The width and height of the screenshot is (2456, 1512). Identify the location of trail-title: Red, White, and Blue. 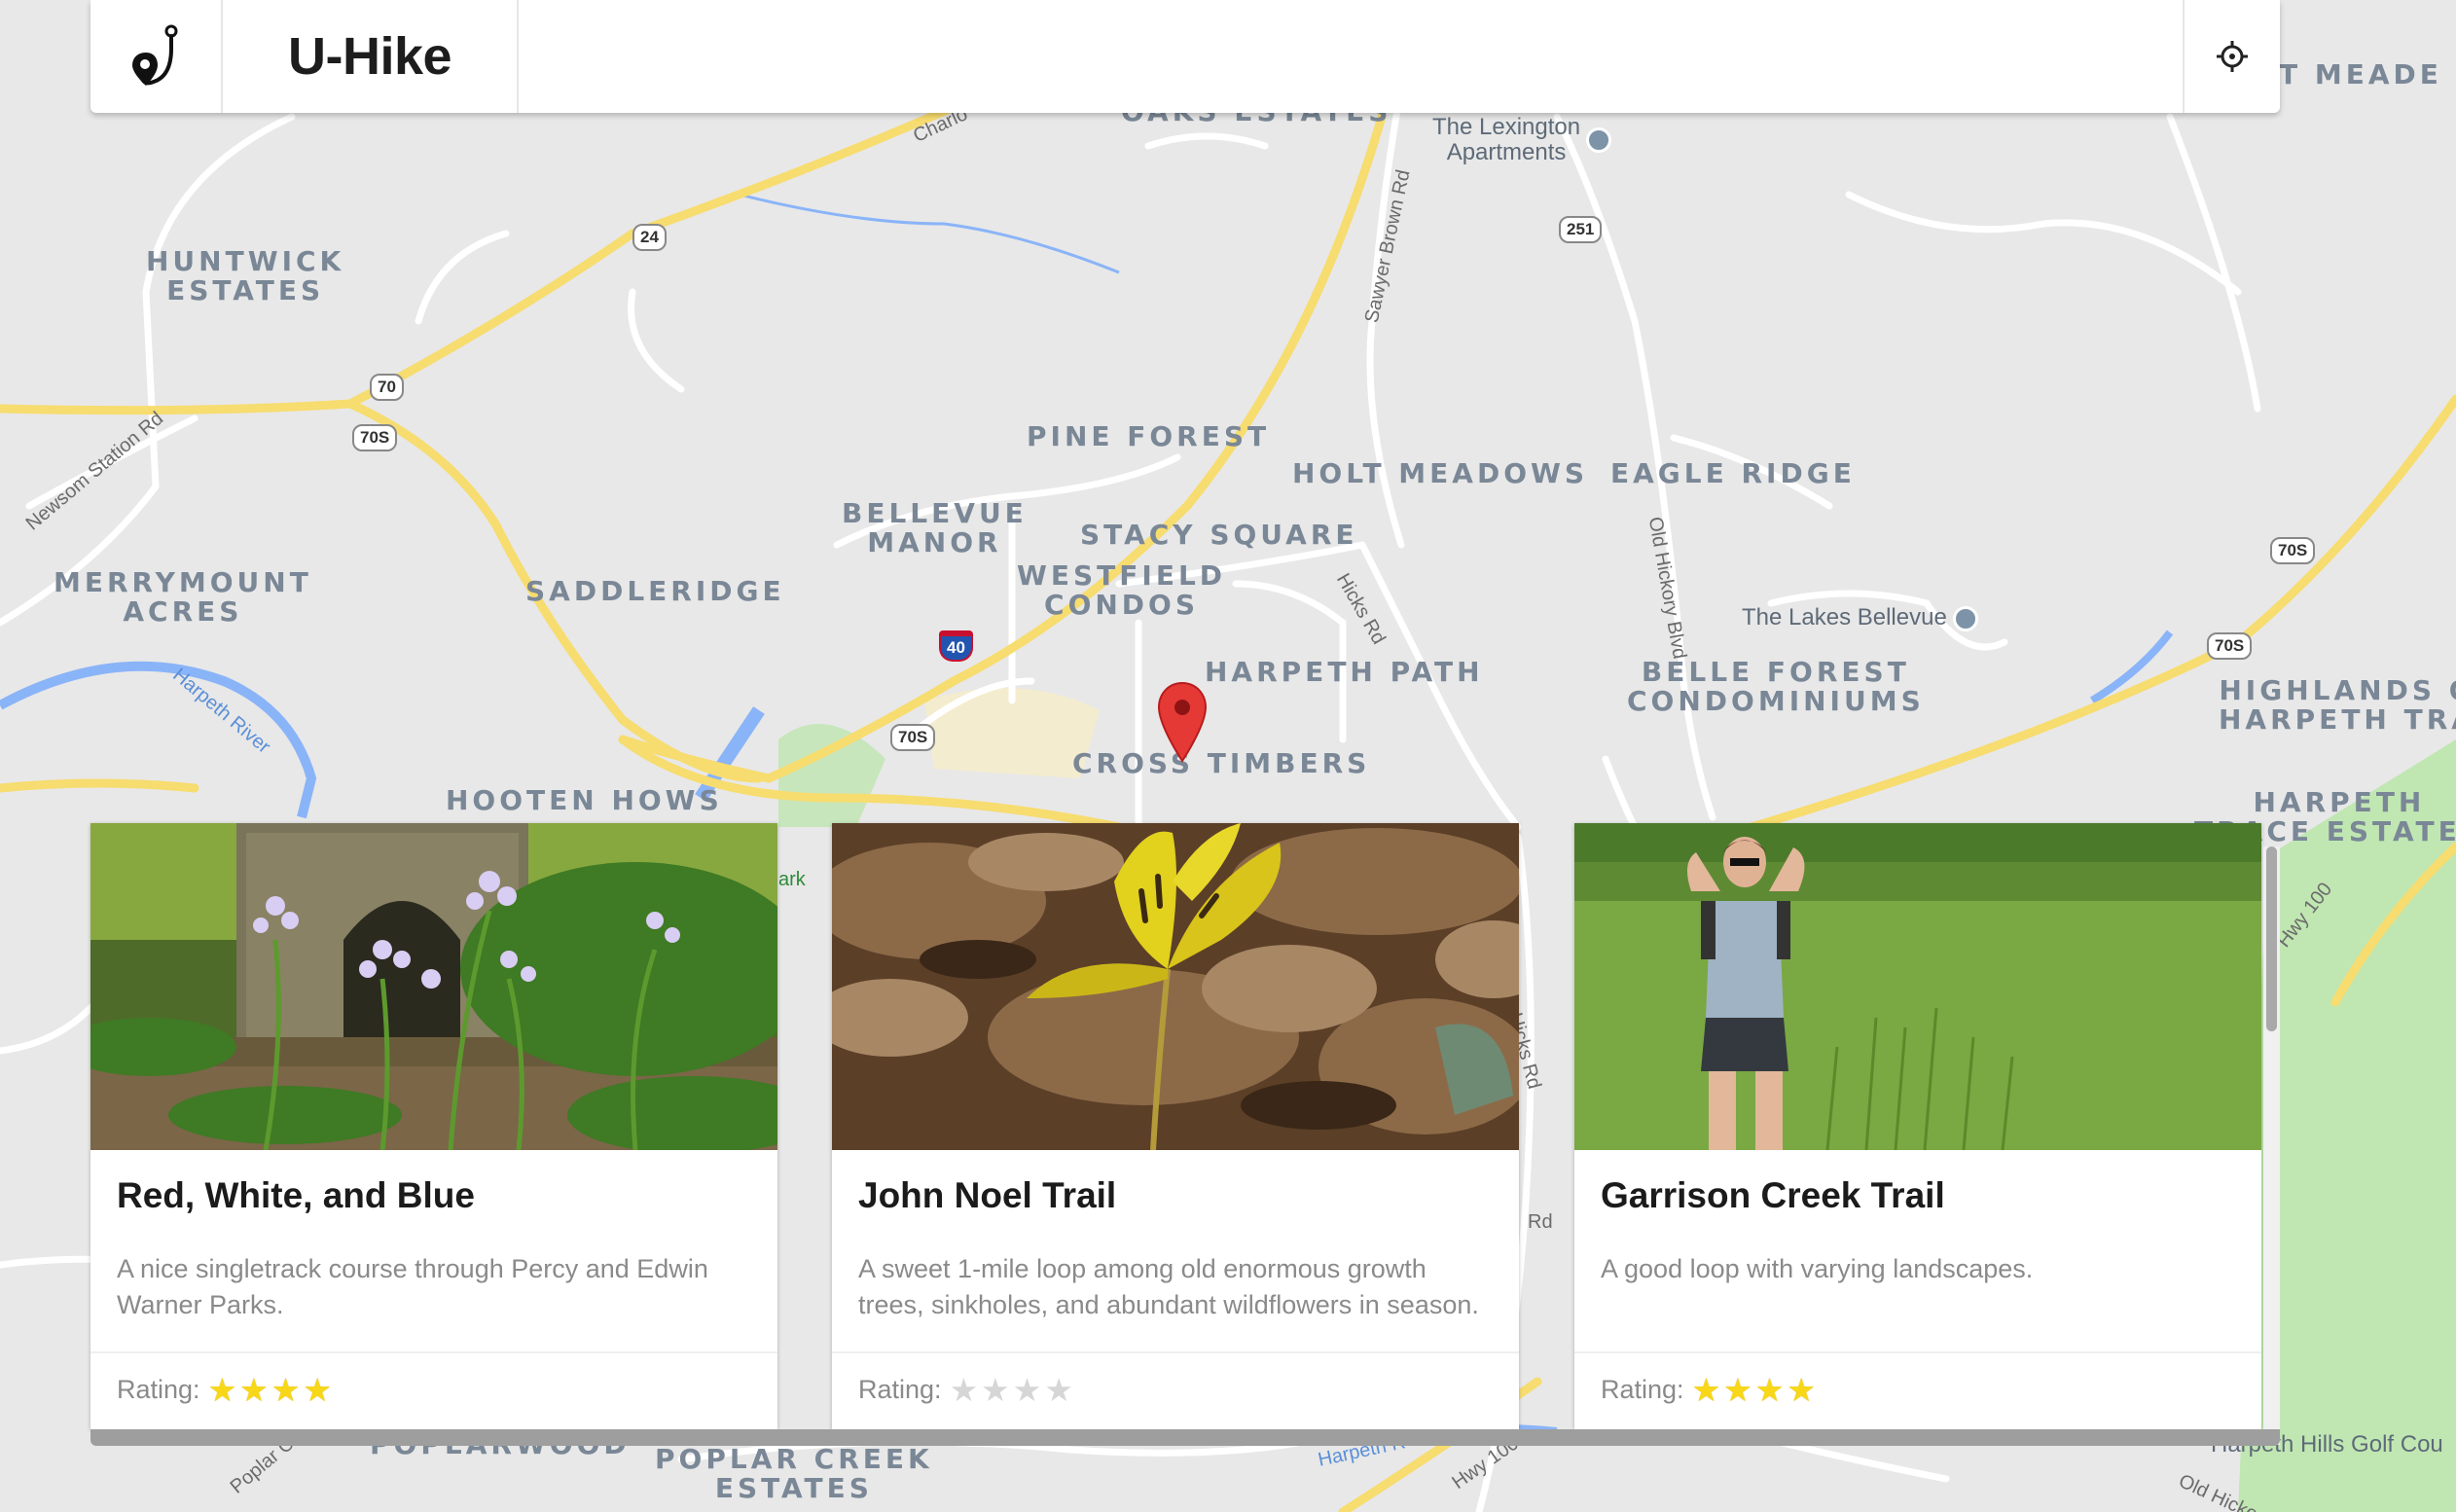
(296, 1195).